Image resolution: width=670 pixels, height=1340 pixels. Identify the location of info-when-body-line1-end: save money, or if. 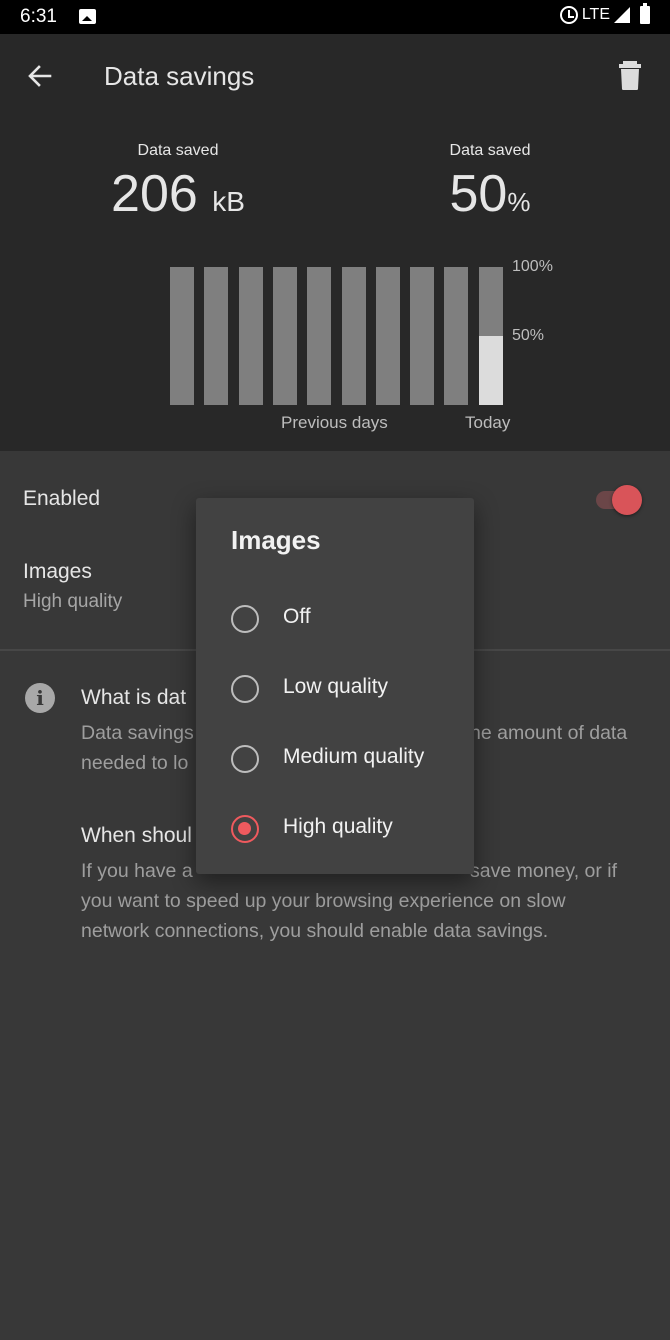
(544, 871).